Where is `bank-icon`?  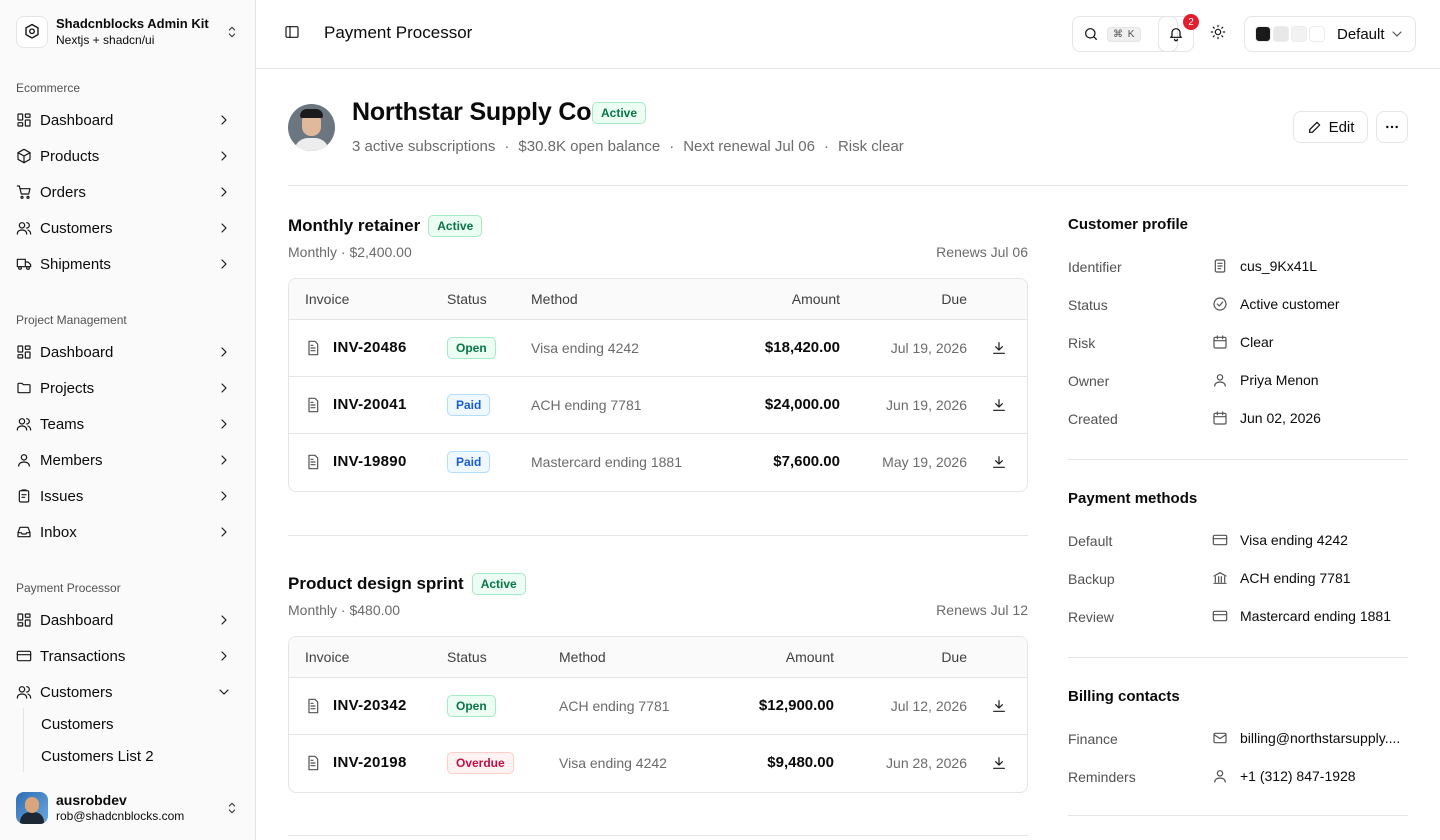
bank-icon is located at coordinates (1220, 578).